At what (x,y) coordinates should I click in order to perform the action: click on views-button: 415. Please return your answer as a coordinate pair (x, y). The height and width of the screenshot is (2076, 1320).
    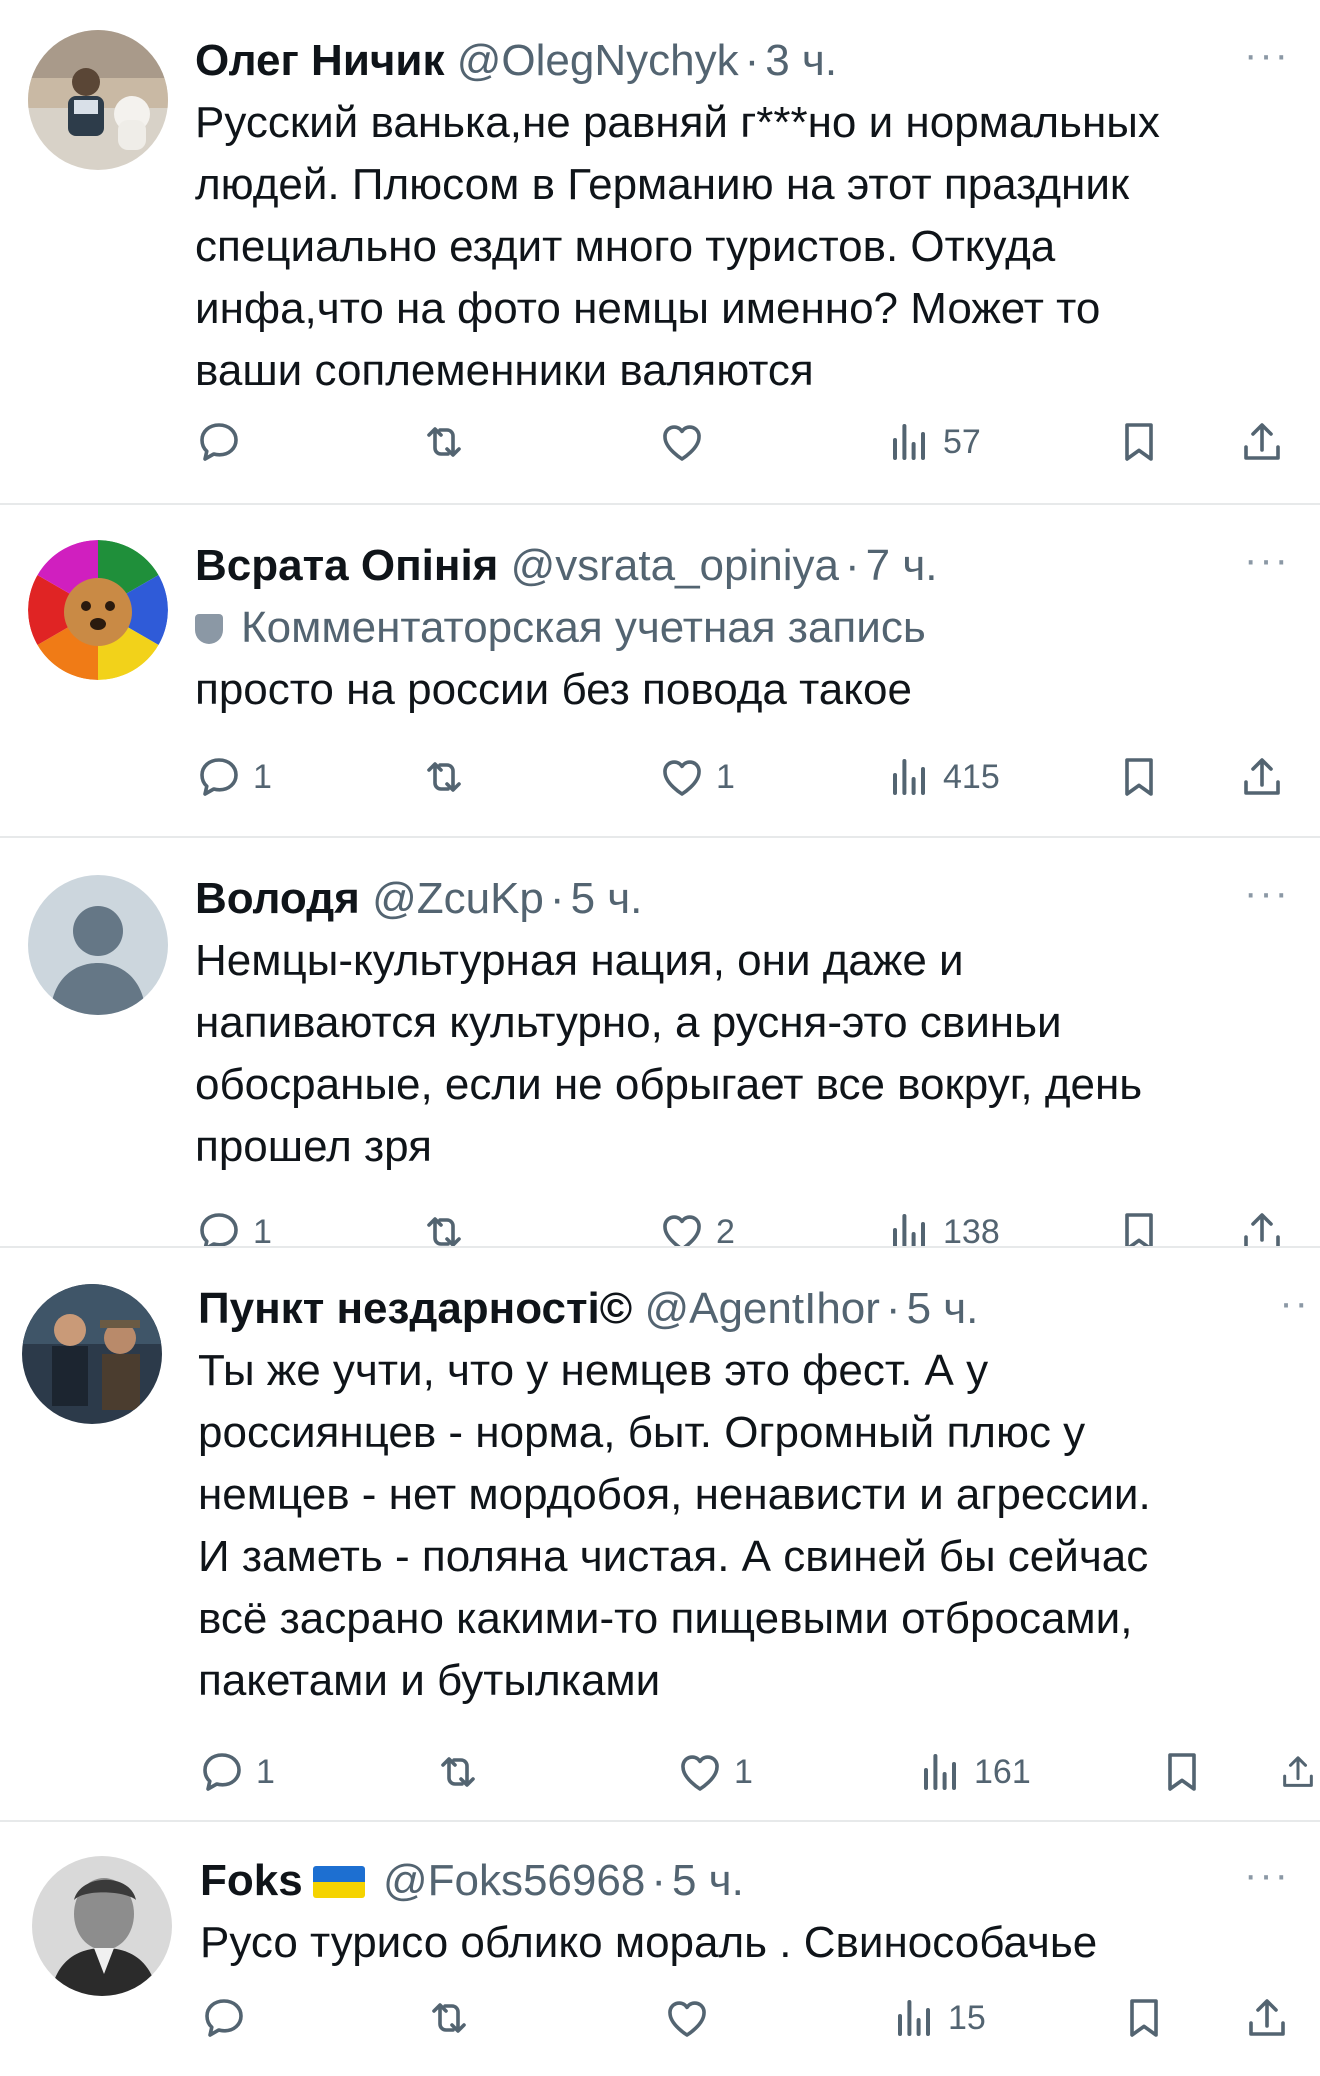
    Looking at the image, I should click on (942, 777).